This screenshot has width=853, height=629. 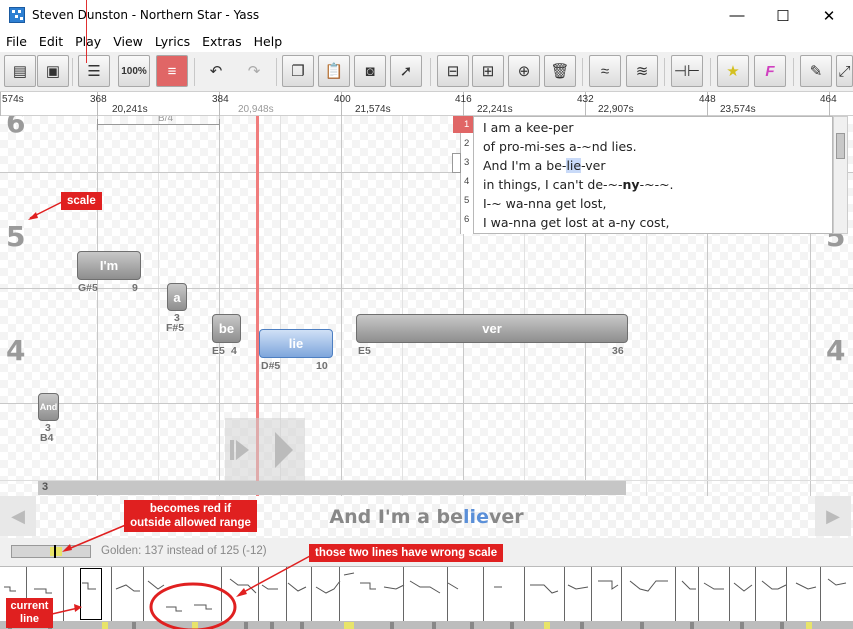 I want to click on ruler-time: 20,241s, so click(x=130, y=109).